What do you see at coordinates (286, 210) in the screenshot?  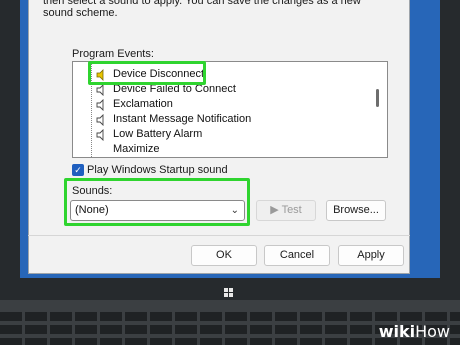 I see `test-button: ▶ Test` at bounding box center [286, 210].